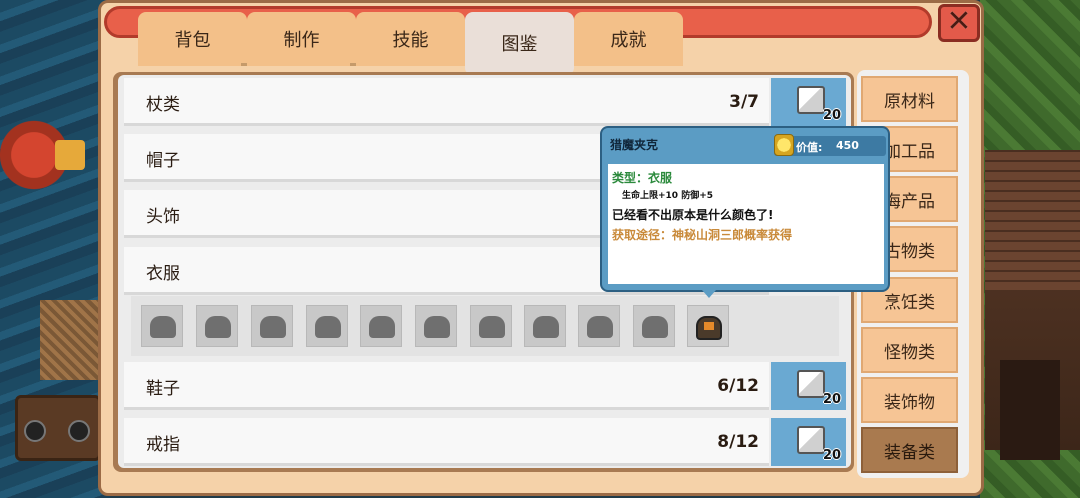  I want to click on tab-crafting: 制作, so click(301, 39).